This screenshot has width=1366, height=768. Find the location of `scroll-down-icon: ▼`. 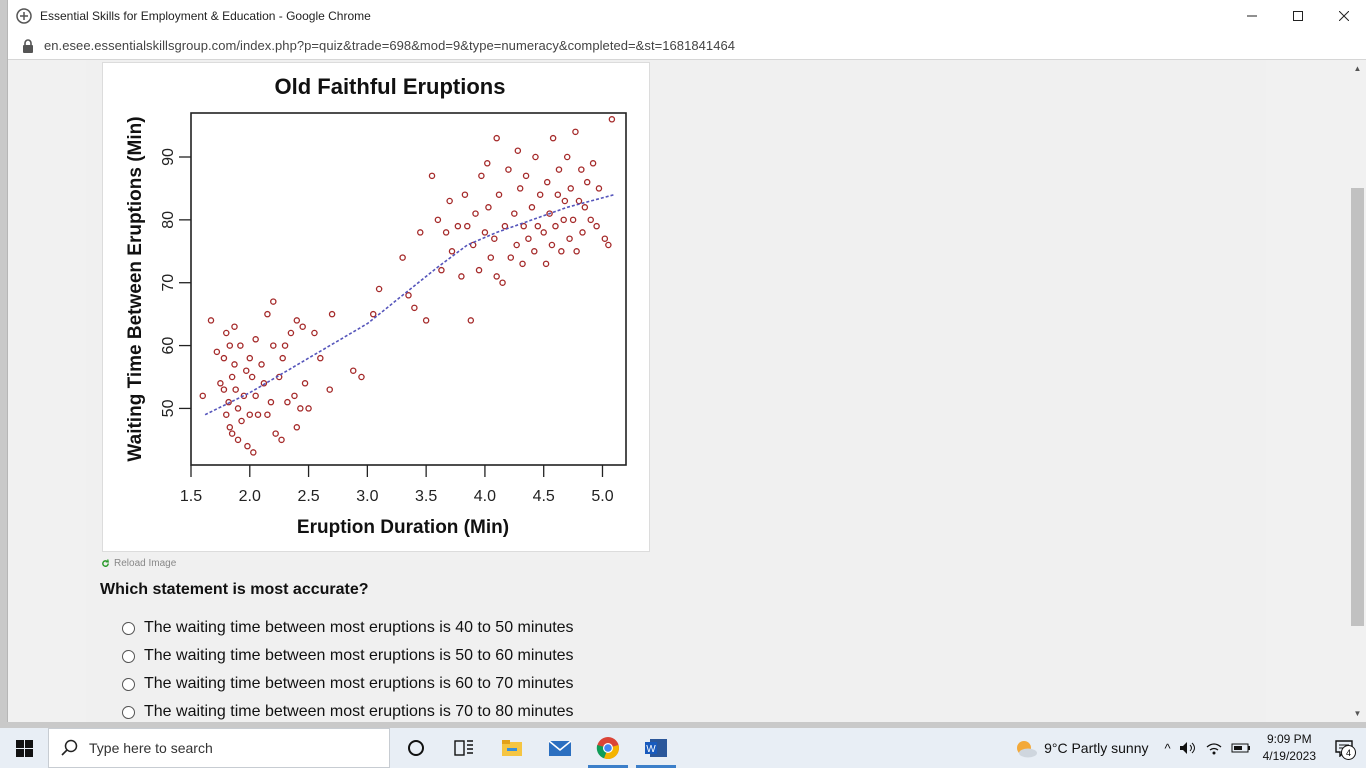

scroll-down-icon: ▼ is located at coordinates (1357, 713).